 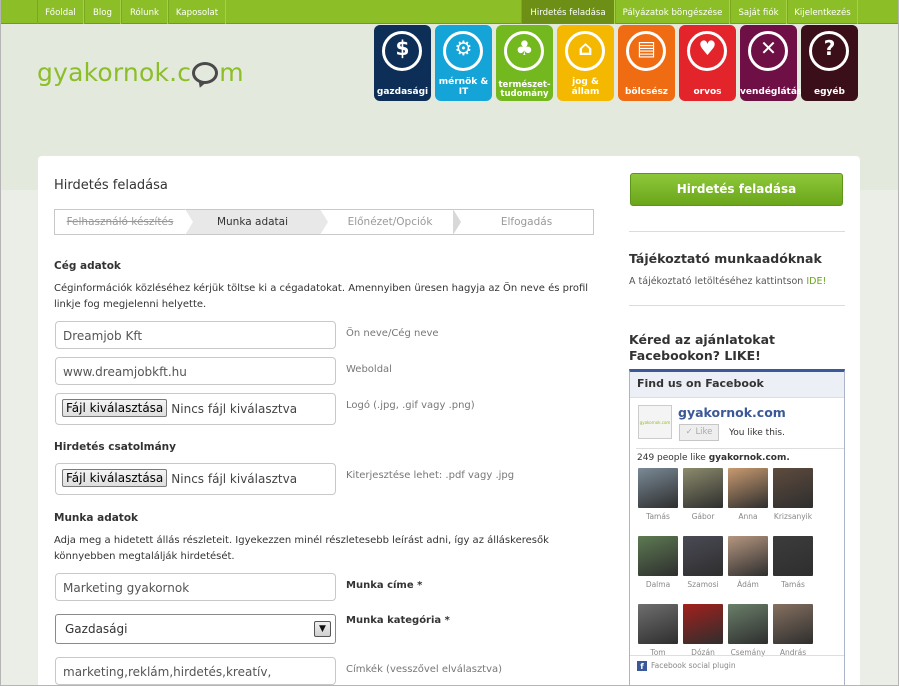 What do you see at coordinates (568, 12) in the screenshot?
I see `nav-post-ad: Hirdetés feladása` at bounding box center [568, 12].